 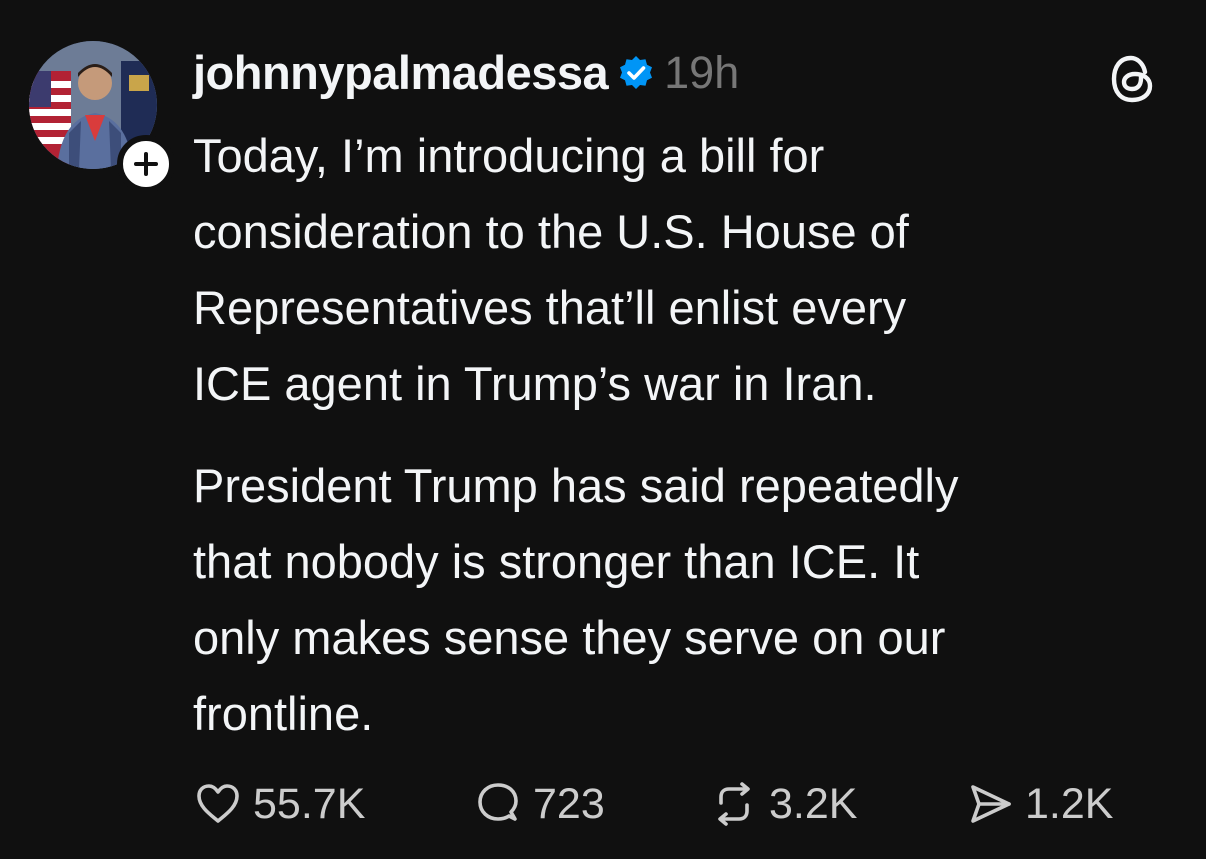 I want to click on verified-badge-icon, so click(x=636, y=73).